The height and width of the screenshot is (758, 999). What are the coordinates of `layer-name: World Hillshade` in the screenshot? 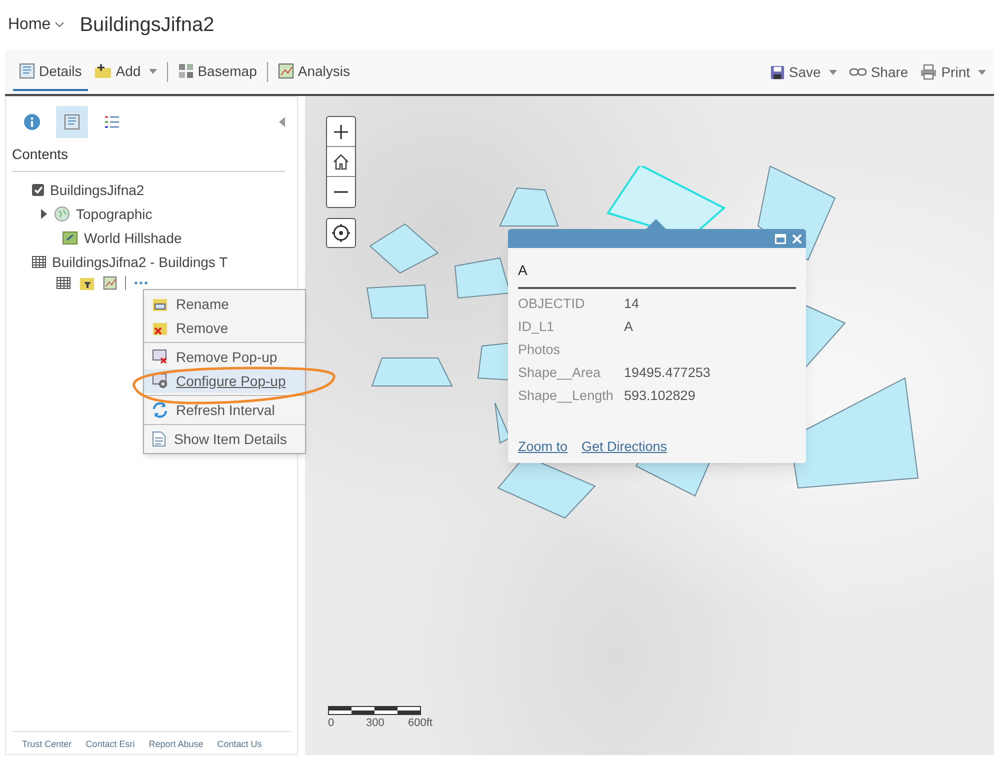 It's located at (133, 238).